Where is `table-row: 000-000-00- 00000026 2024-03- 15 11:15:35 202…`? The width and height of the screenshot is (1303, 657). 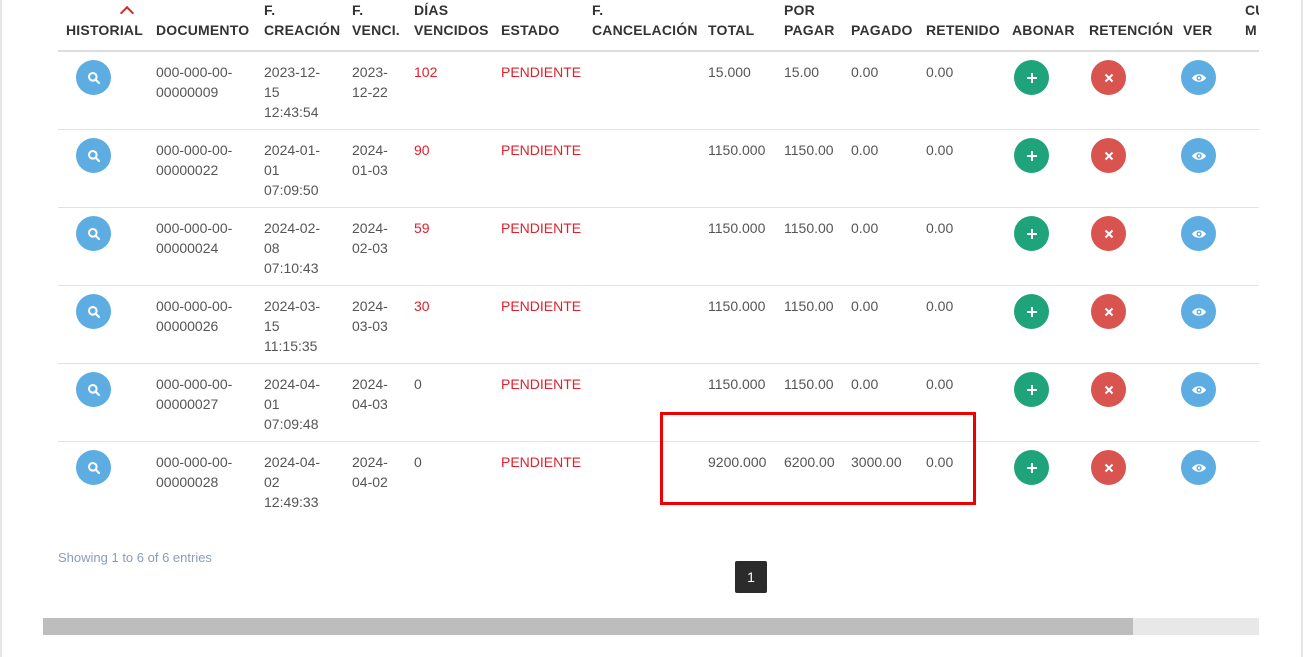 table-row: 000-000-00- 00000026 2024-03- 15 11:15:35 202… is located at coordinates (658, 324).